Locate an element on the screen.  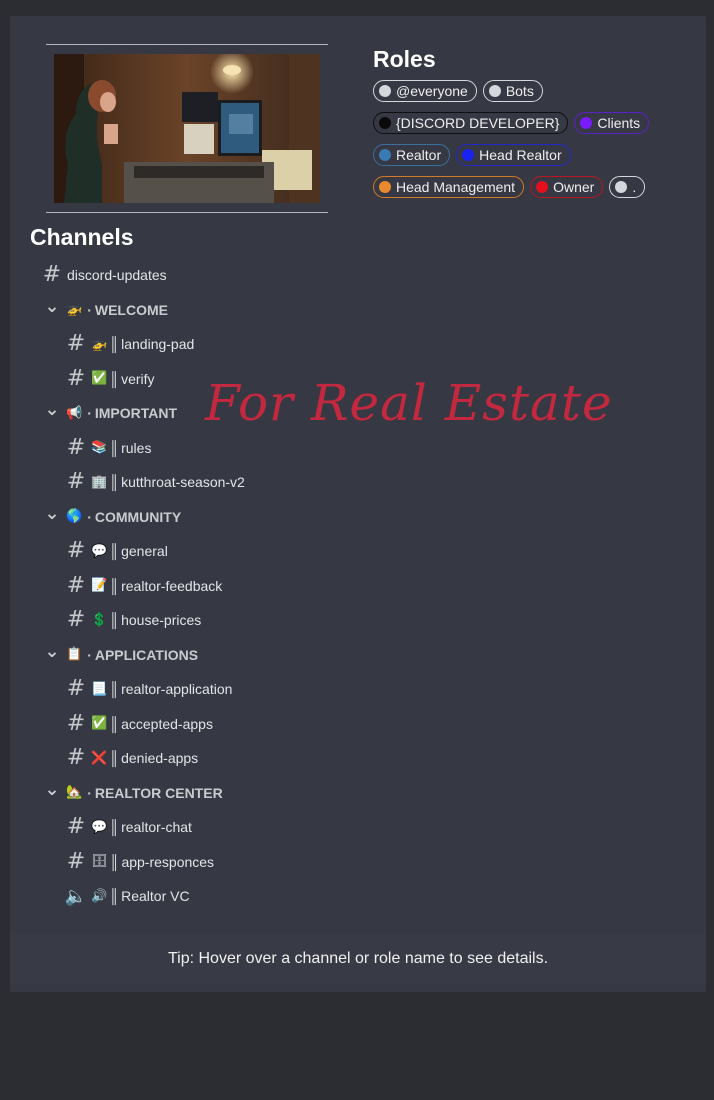
channel-item: # ✅ ║ accepted-apps is located at coordinates (360, 724).